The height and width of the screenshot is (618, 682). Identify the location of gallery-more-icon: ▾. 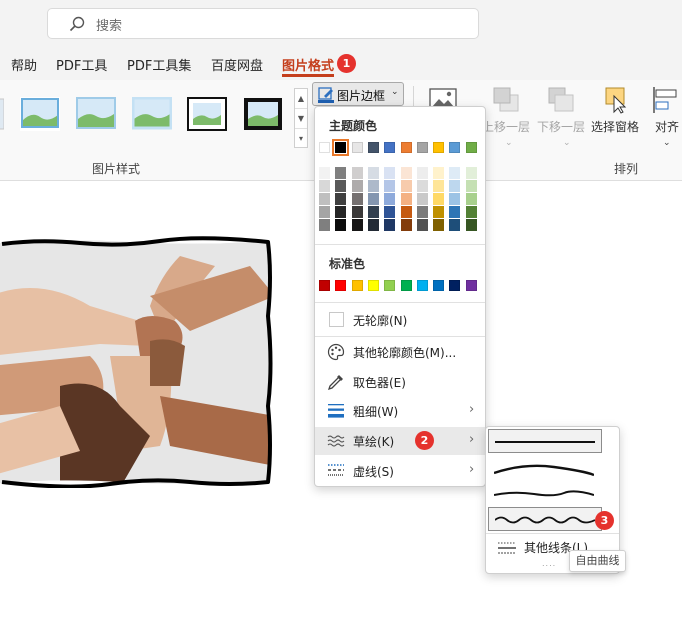
(301, 139).